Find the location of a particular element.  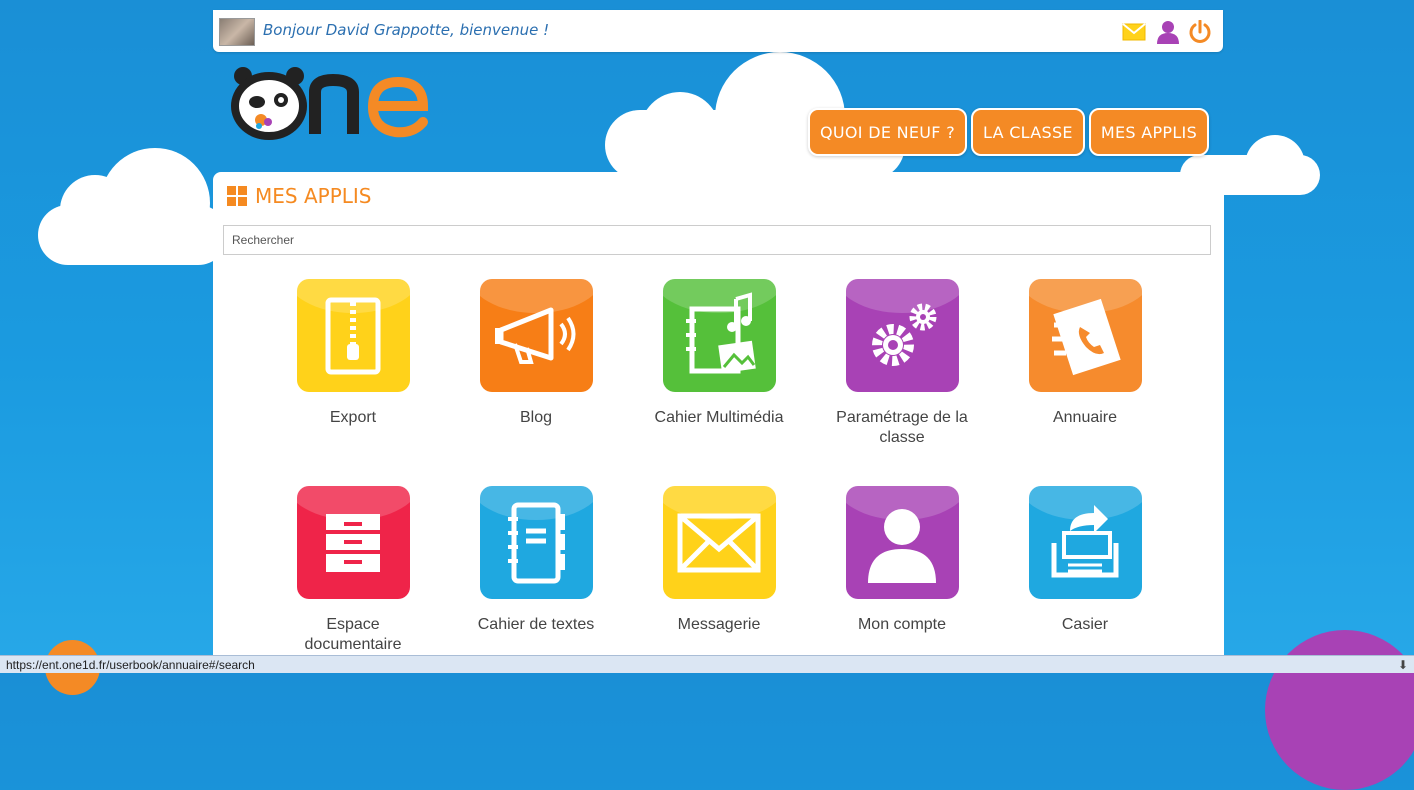

main-nav: QUOI DE NEUF ? LA CLASSE MES APPLIS is located at coordinates (1009, 132).